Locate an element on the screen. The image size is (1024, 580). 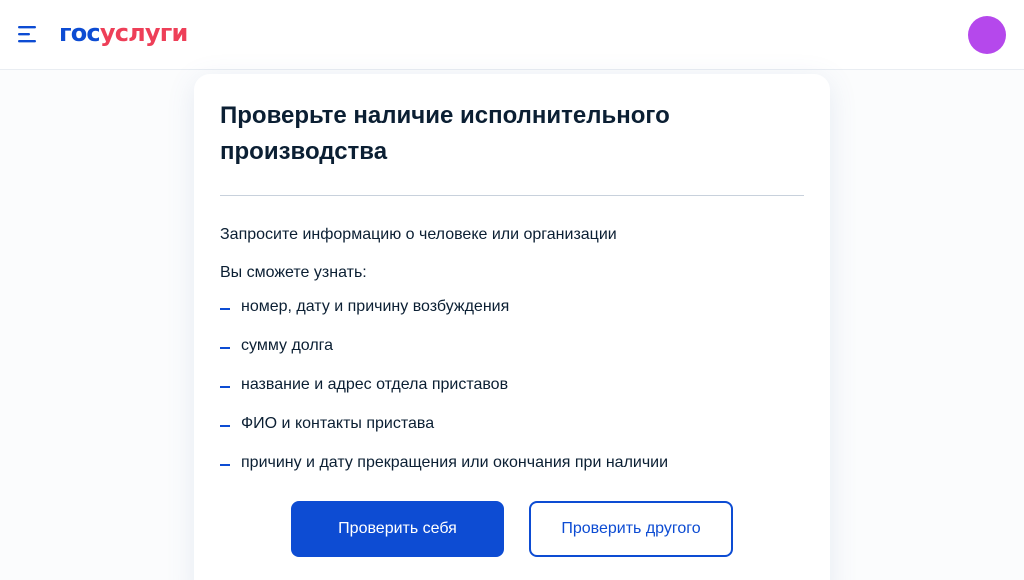
gosuslugi-logo: госуслуги is located at coordinates (123, 33).